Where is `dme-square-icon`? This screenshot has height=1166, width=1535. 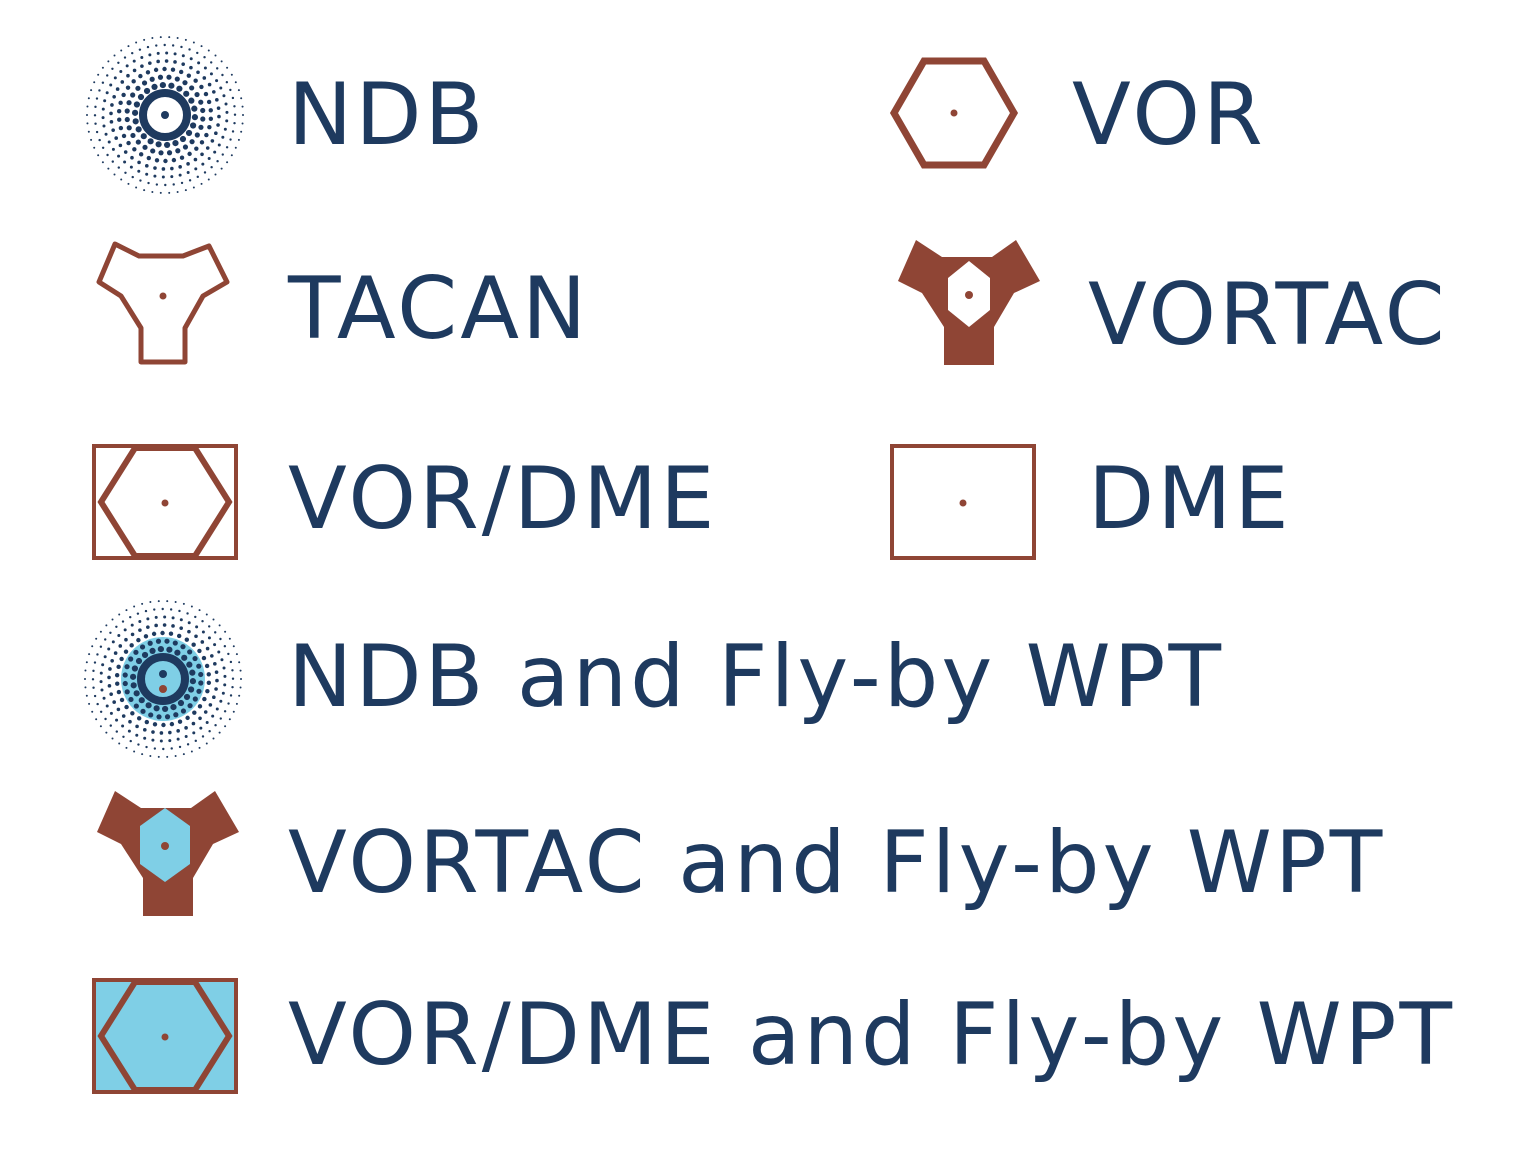
dme-square-icon is located at coordinates (963, 502).